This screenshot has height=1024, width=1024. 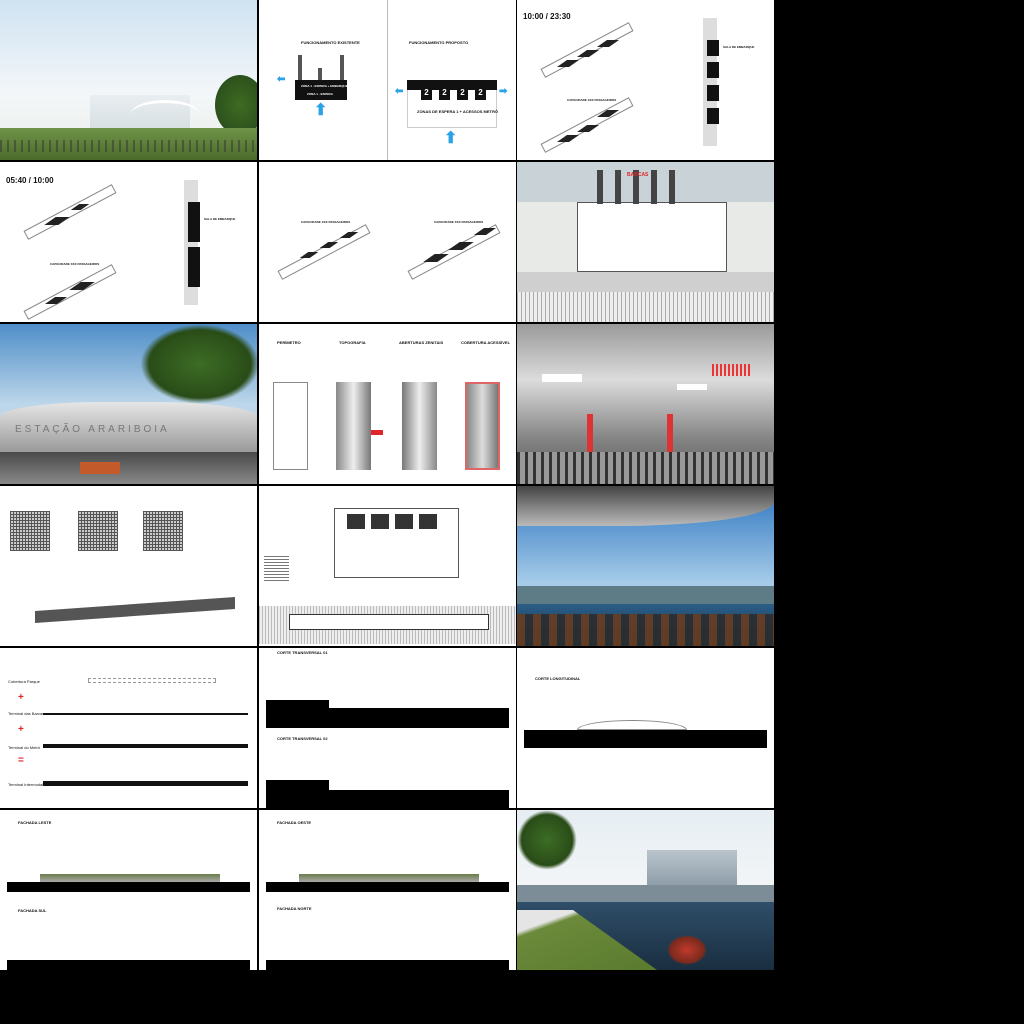 What do you see at coordinates (444, 94) in the screenshot?
I see `zone-2-b: 2` at bounding box center [444, 94].